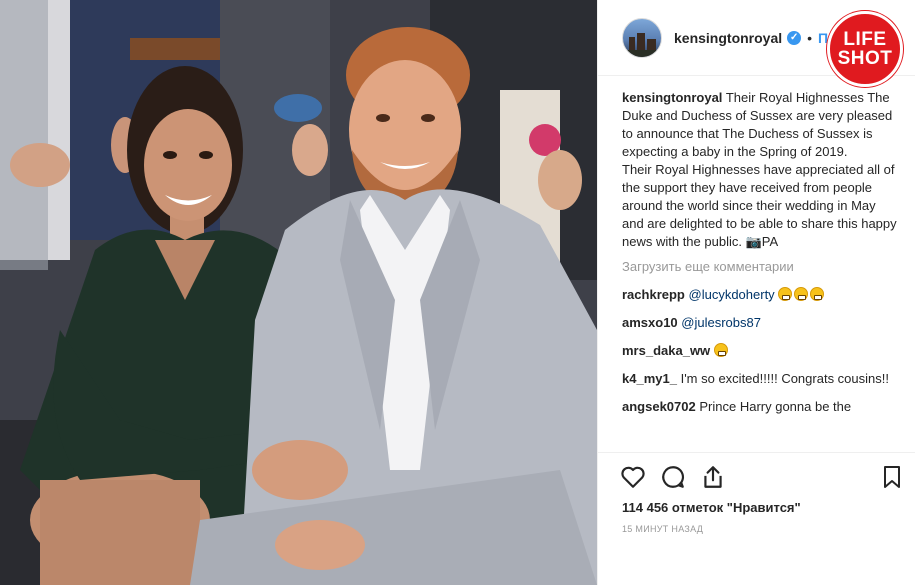 The width and height of the screenshot is (915, 585). I want to click on list-item: mrs_daka_ww, so click(761, 351).